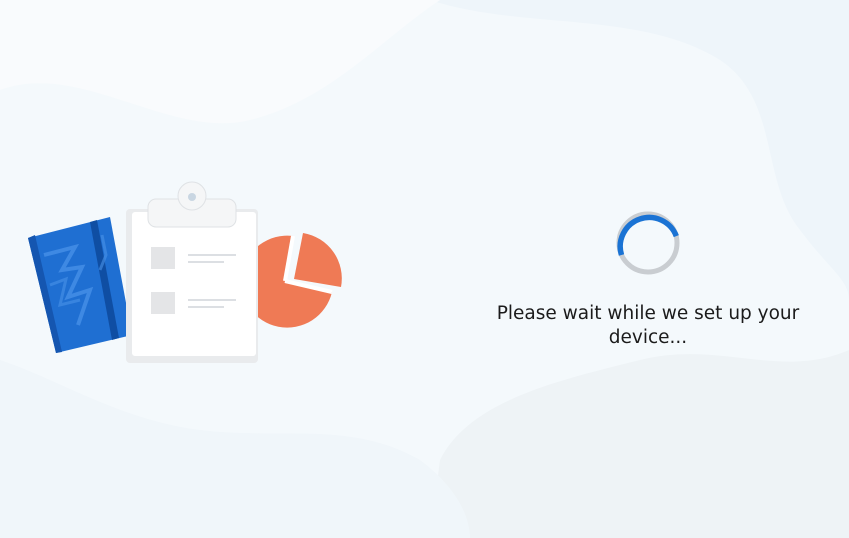 This screenshot has height=538, width=849. I want to click on loading-spinner-icon, so click(648, 243).